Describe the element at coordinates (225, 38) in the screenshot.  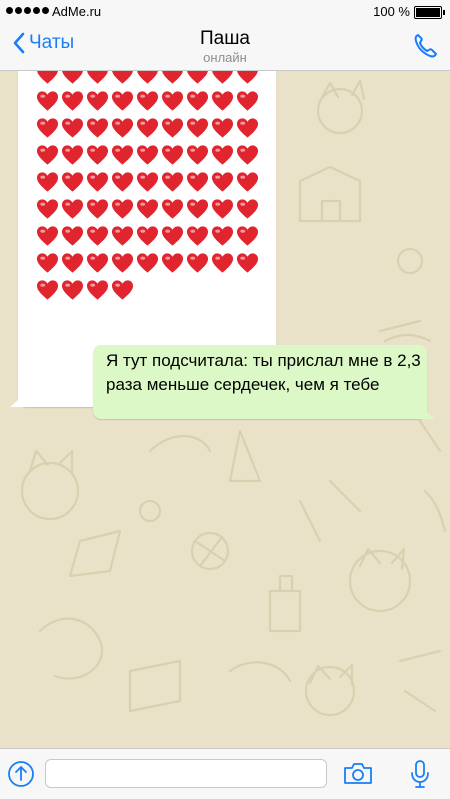
I see `contact-name: Паша` at that location.